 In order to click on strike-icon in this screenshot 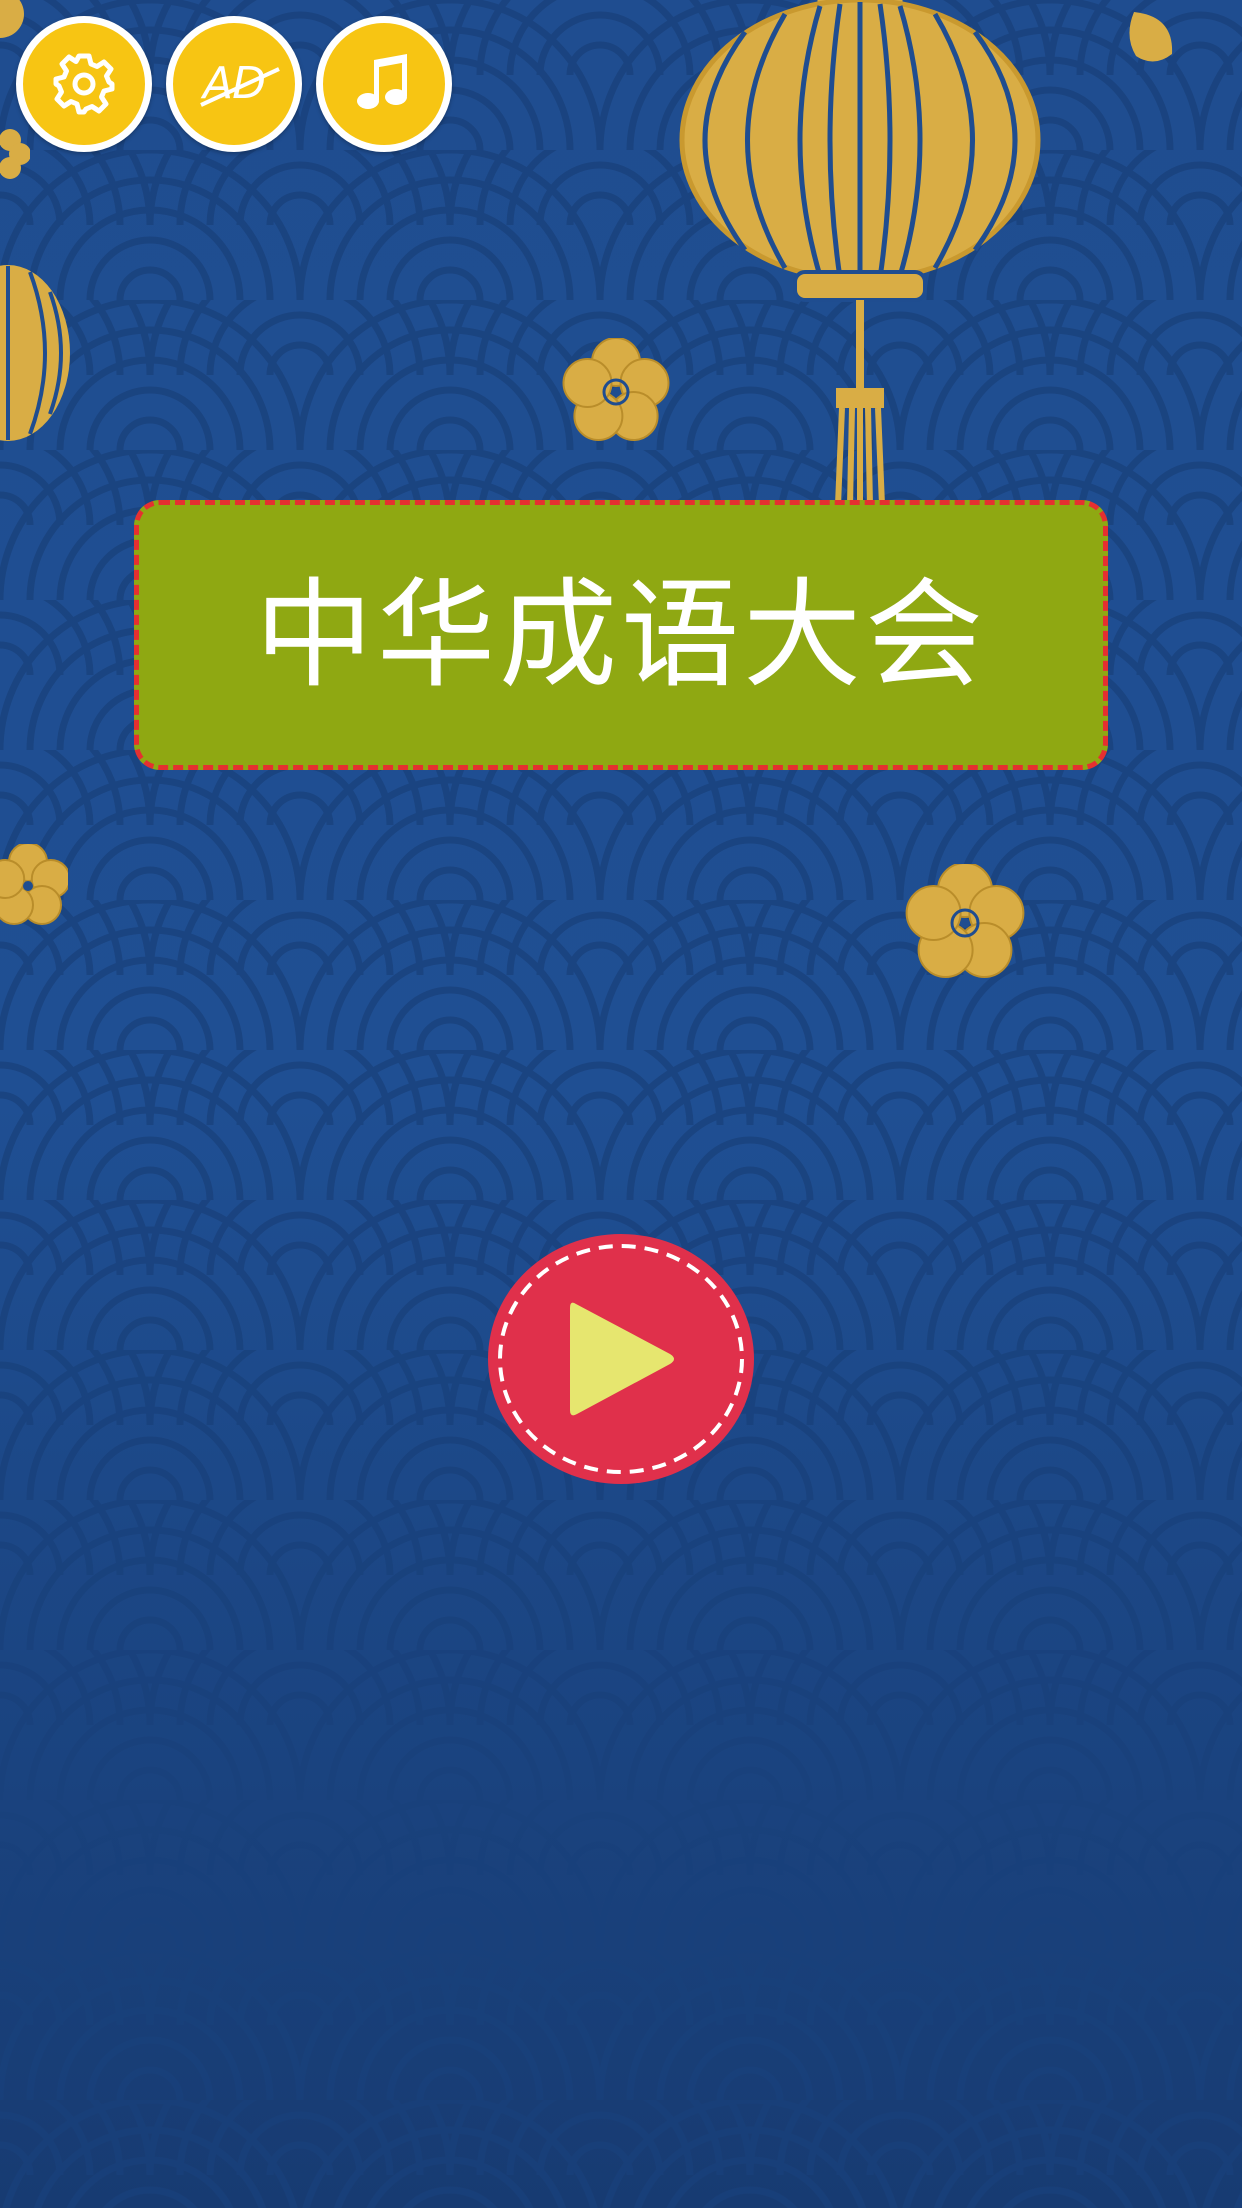, I will do `click(240, 87)`.